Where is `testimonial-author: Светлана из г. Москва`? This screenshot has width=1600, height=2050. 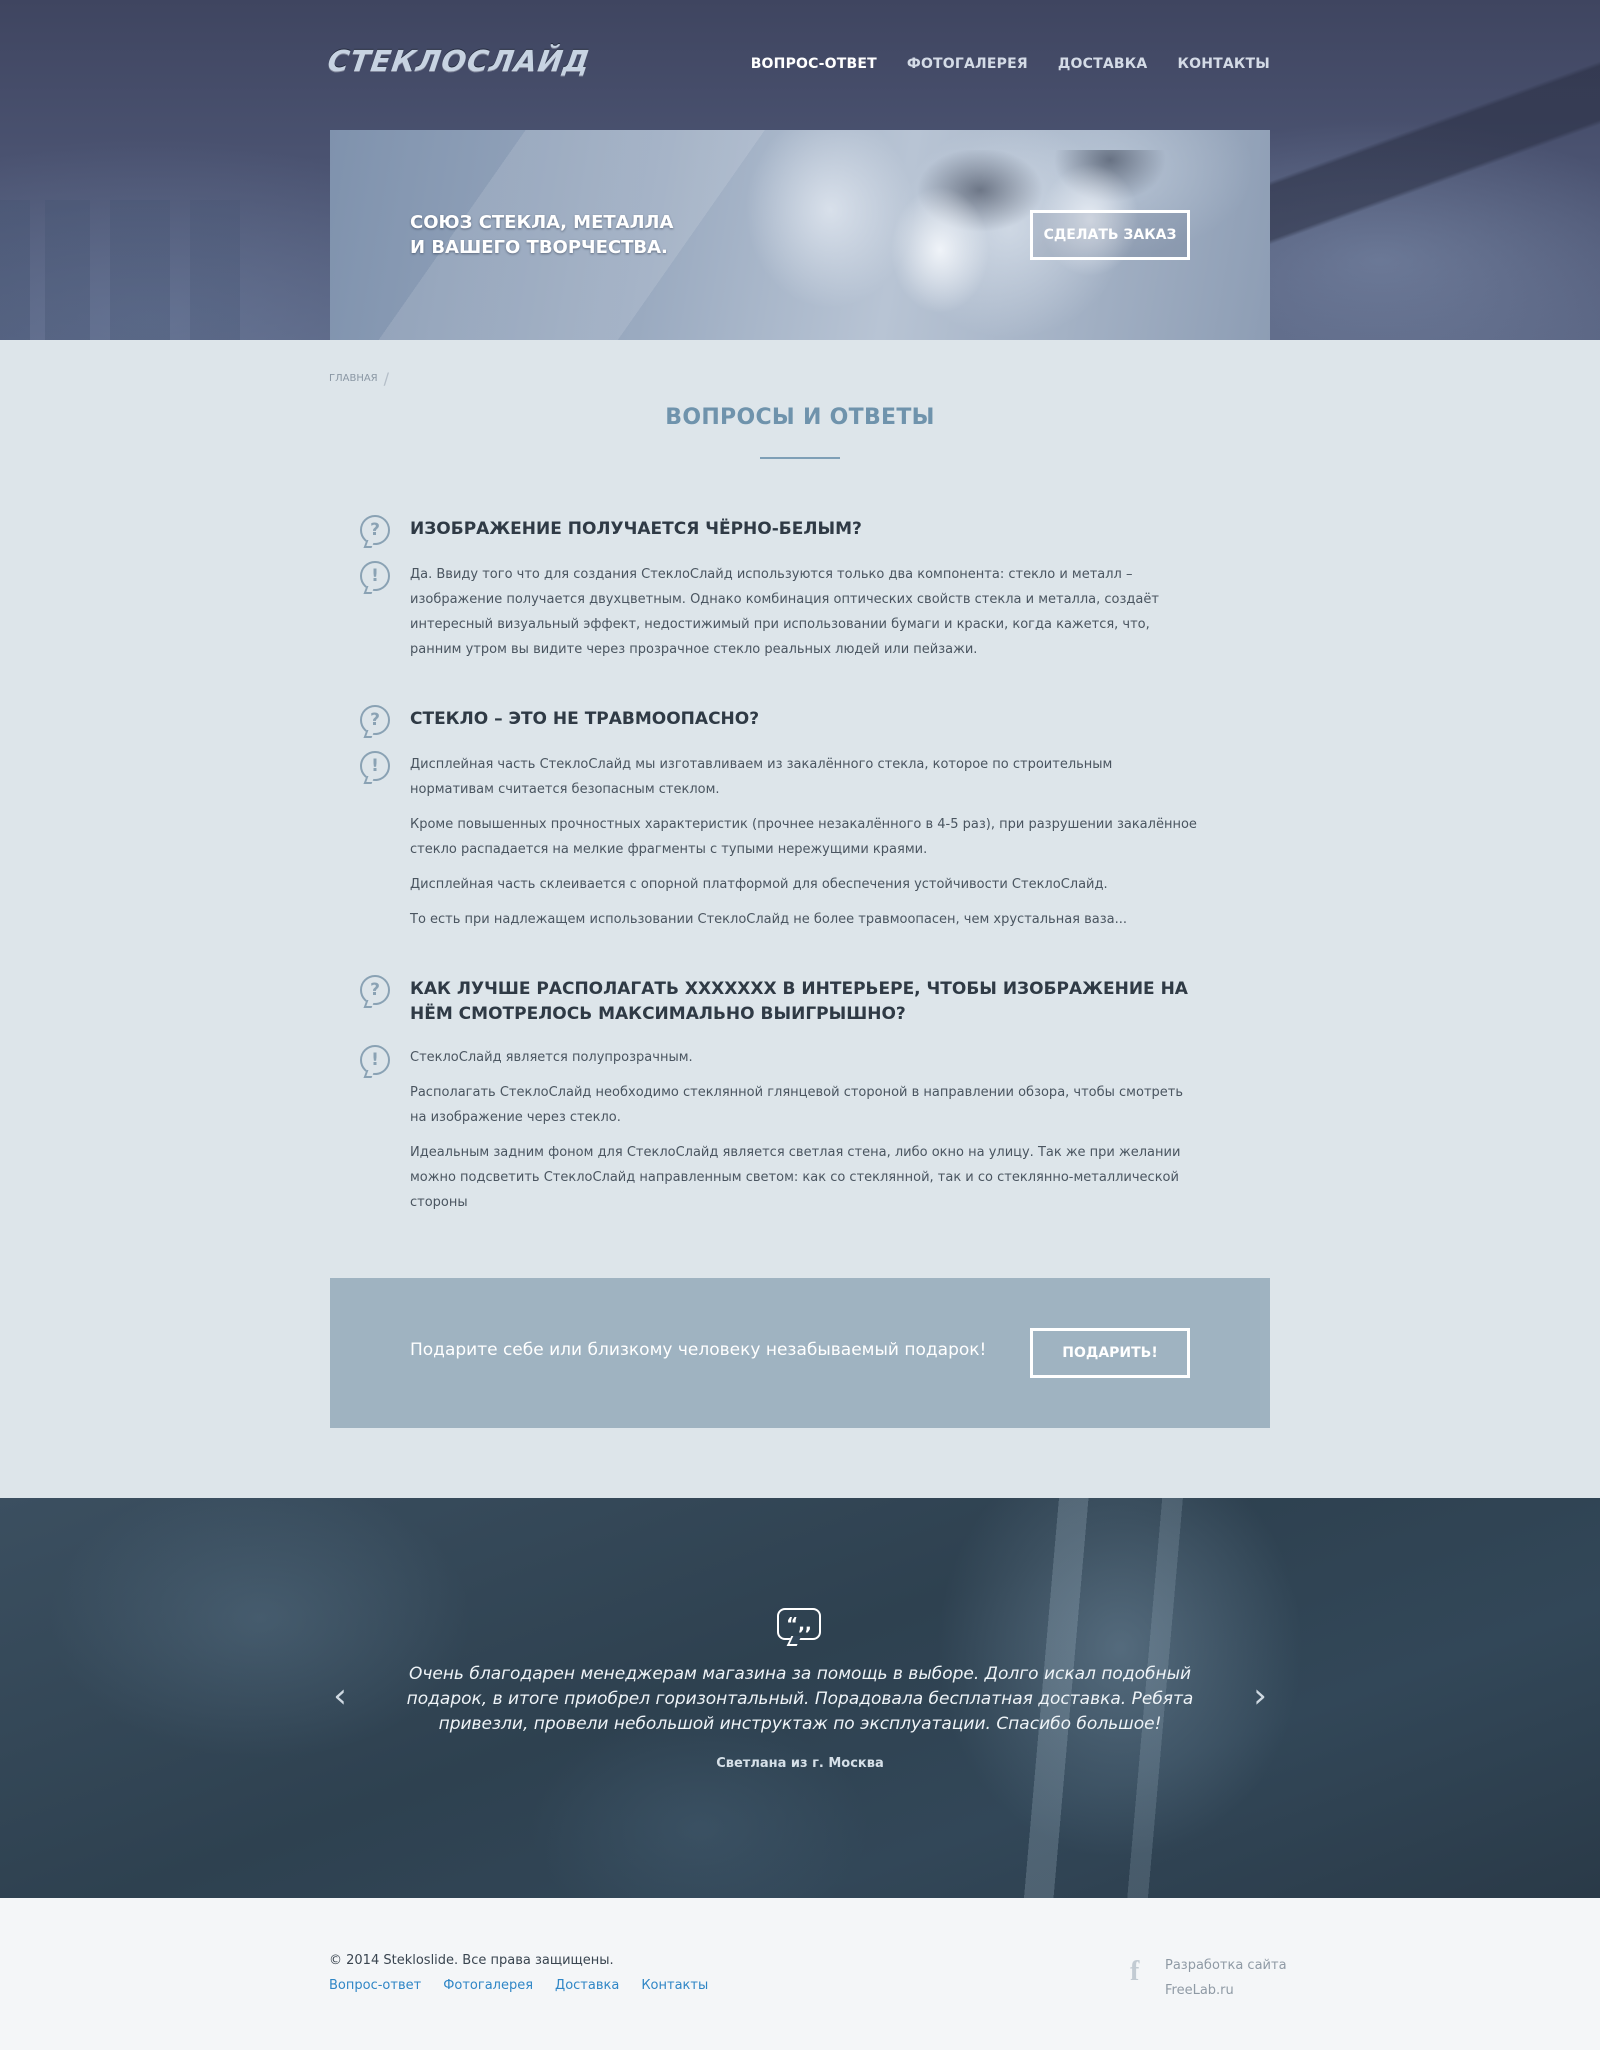
testimonial-author: Светлана из г. Москва is located at coordinates (800, 1763).